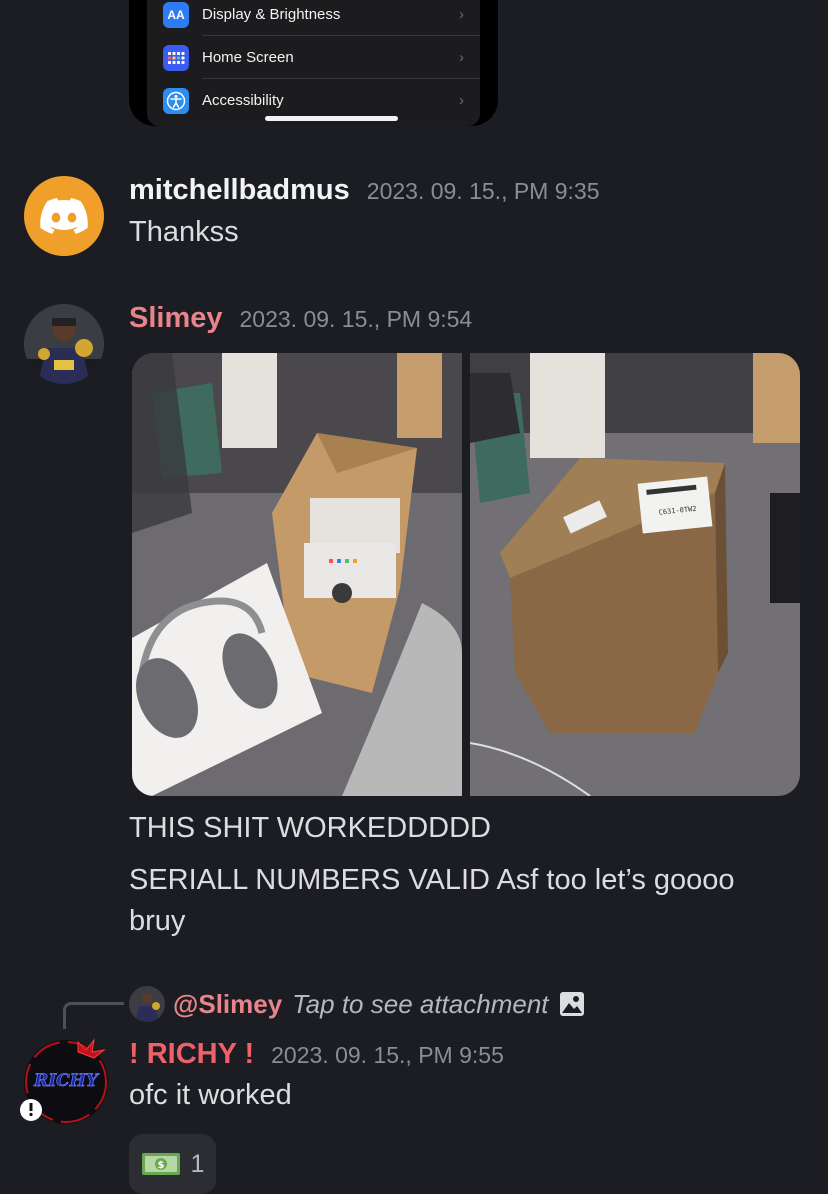 The width and height of the screenshot is (828, 1194). I want to click on settings-row-display: AA Display & Brightness ›, so click(313, 18).